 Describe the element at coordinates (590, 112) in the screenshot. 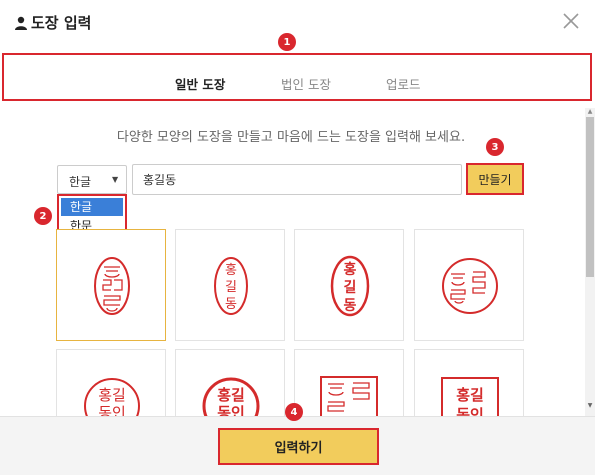

I see `scroll-up-icon: ▲` at that location.